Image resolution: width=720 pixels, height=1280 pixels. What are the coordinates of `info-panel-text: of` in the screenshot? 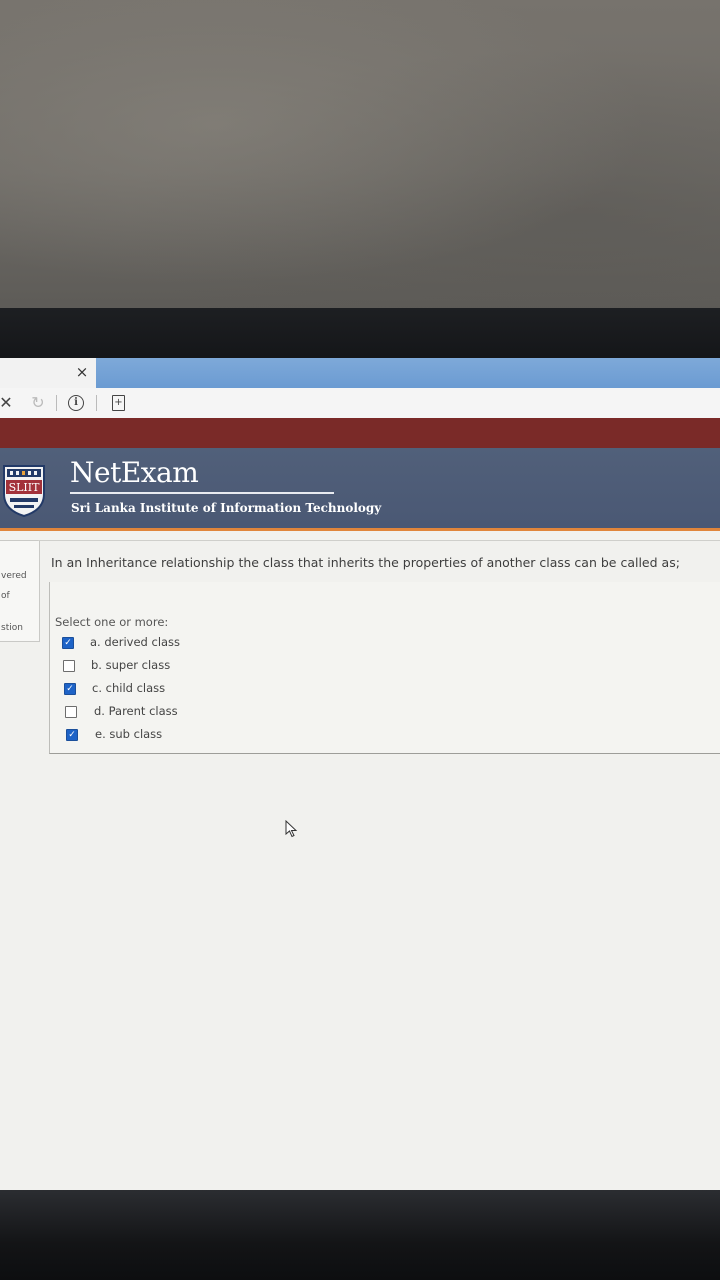 It's located at (5, 596).